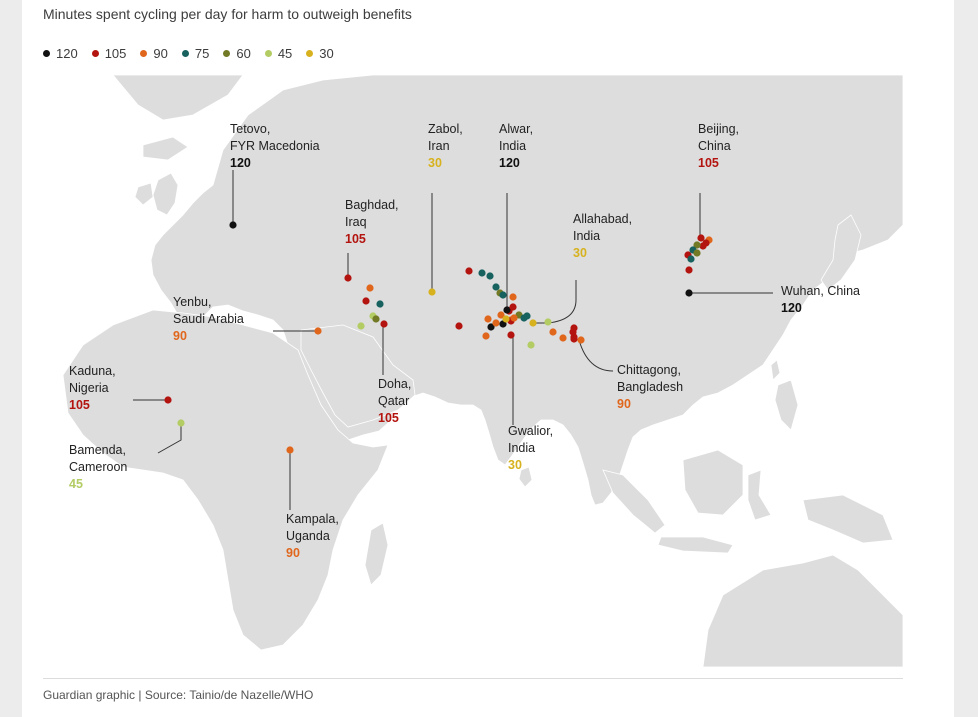  What do you see at coordinates (820, 300) in the screenshot?
I see `label-wuhan: Wuhan, China 120` at bounding box center [820, 300].